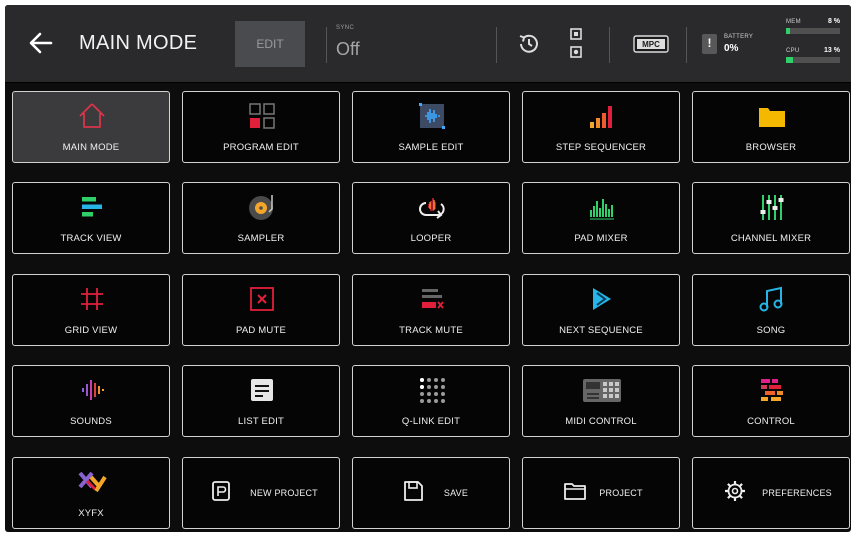 This screenshot has width=856, height=537. I want to click on sample-waveform-icon, so click(432, 116).